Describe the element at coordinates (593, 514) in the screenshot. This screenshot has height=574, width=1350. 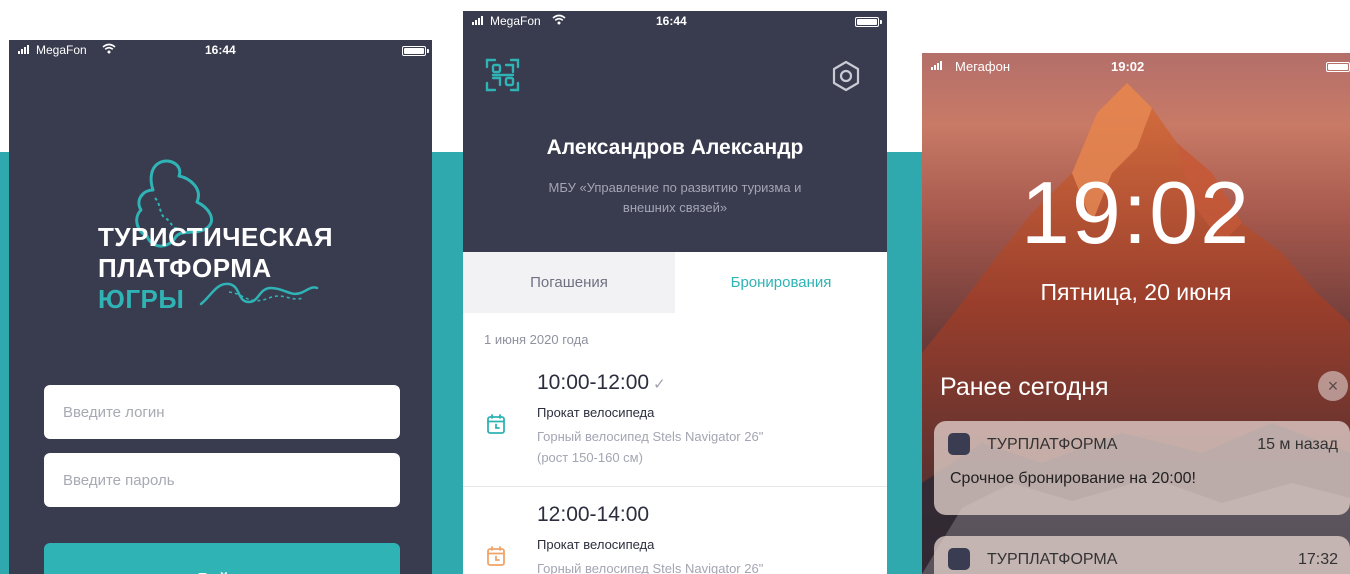
I see `booking-time: 12:00-14:00` at that location.